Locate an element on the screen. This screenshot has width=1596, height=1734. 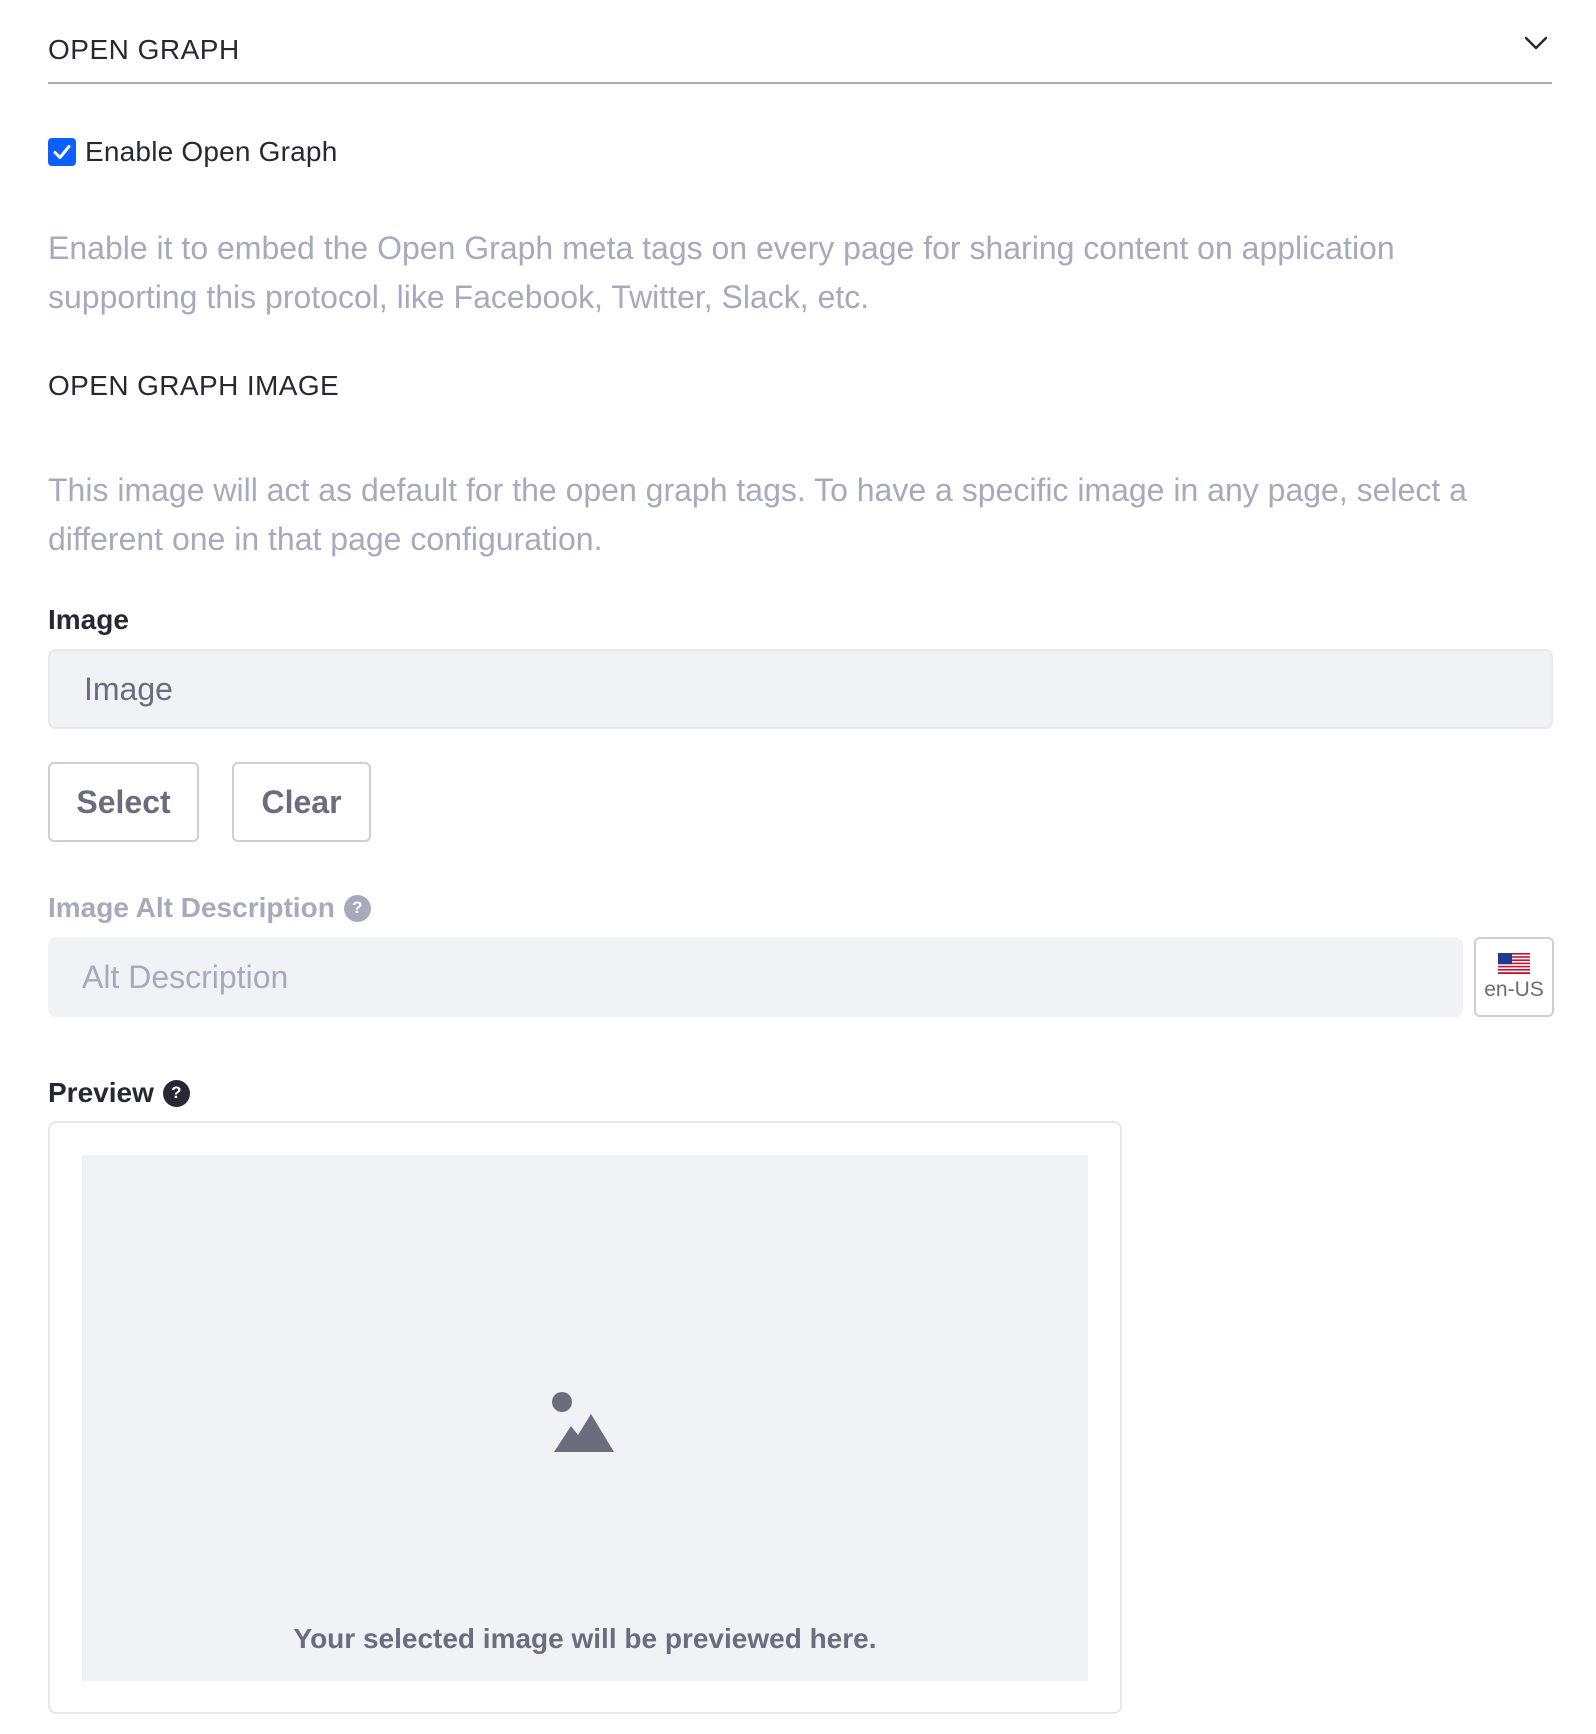
image-label-text: Image is located at coordinates (88, 619).